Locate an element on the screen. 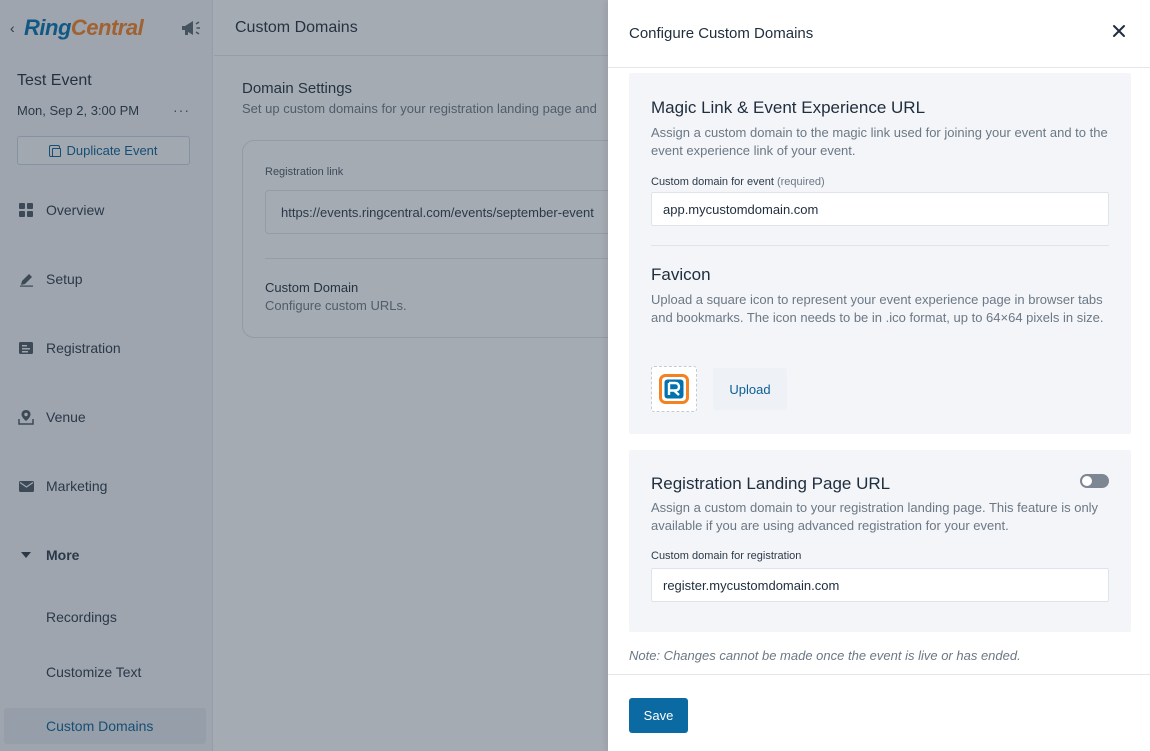 This screenshot has height=751, width=1150. favicon-preview is located at coordinates (674, 389).